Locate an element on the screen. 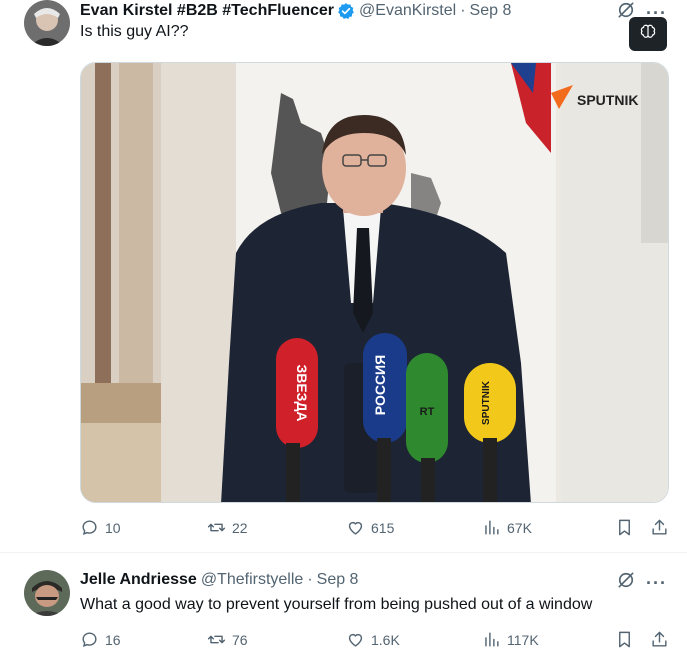 Image resolution: width=687 pixels, height=661 pixels. like-button: 615 is located at coordinates (370, 527).